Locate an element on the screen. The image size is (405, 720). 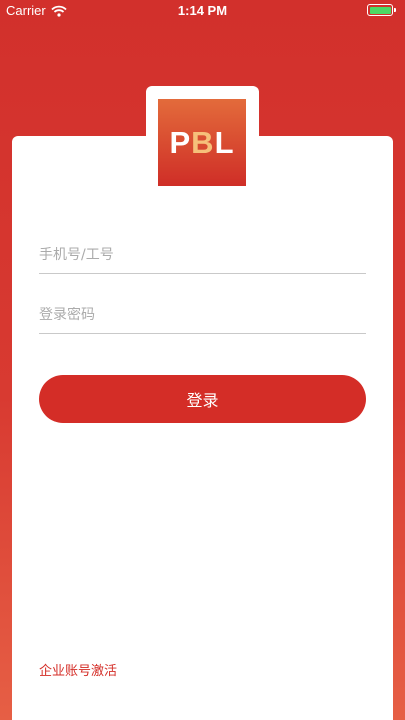
logo-letter-p: P is located at coordinates (180, 142).